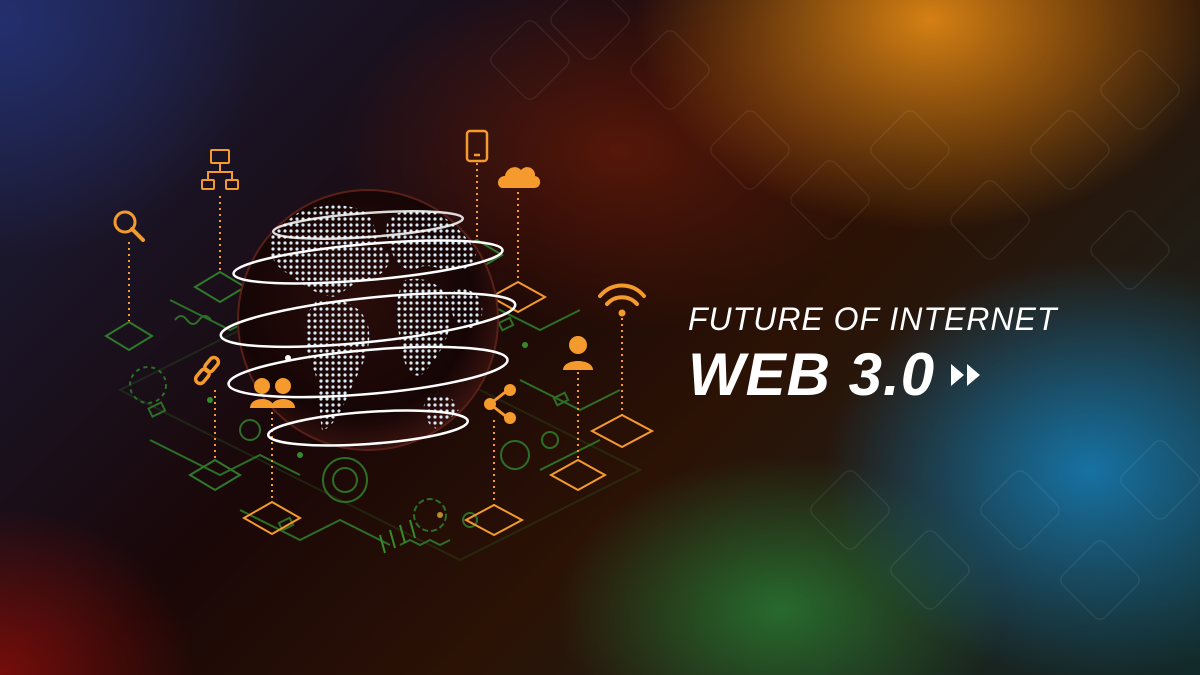 The height and width of the screenshot is (675, 1200). What do you see at coordinates (220, 169) in the screenshot?
I see `network-icon` at bounding box center [220, 169].